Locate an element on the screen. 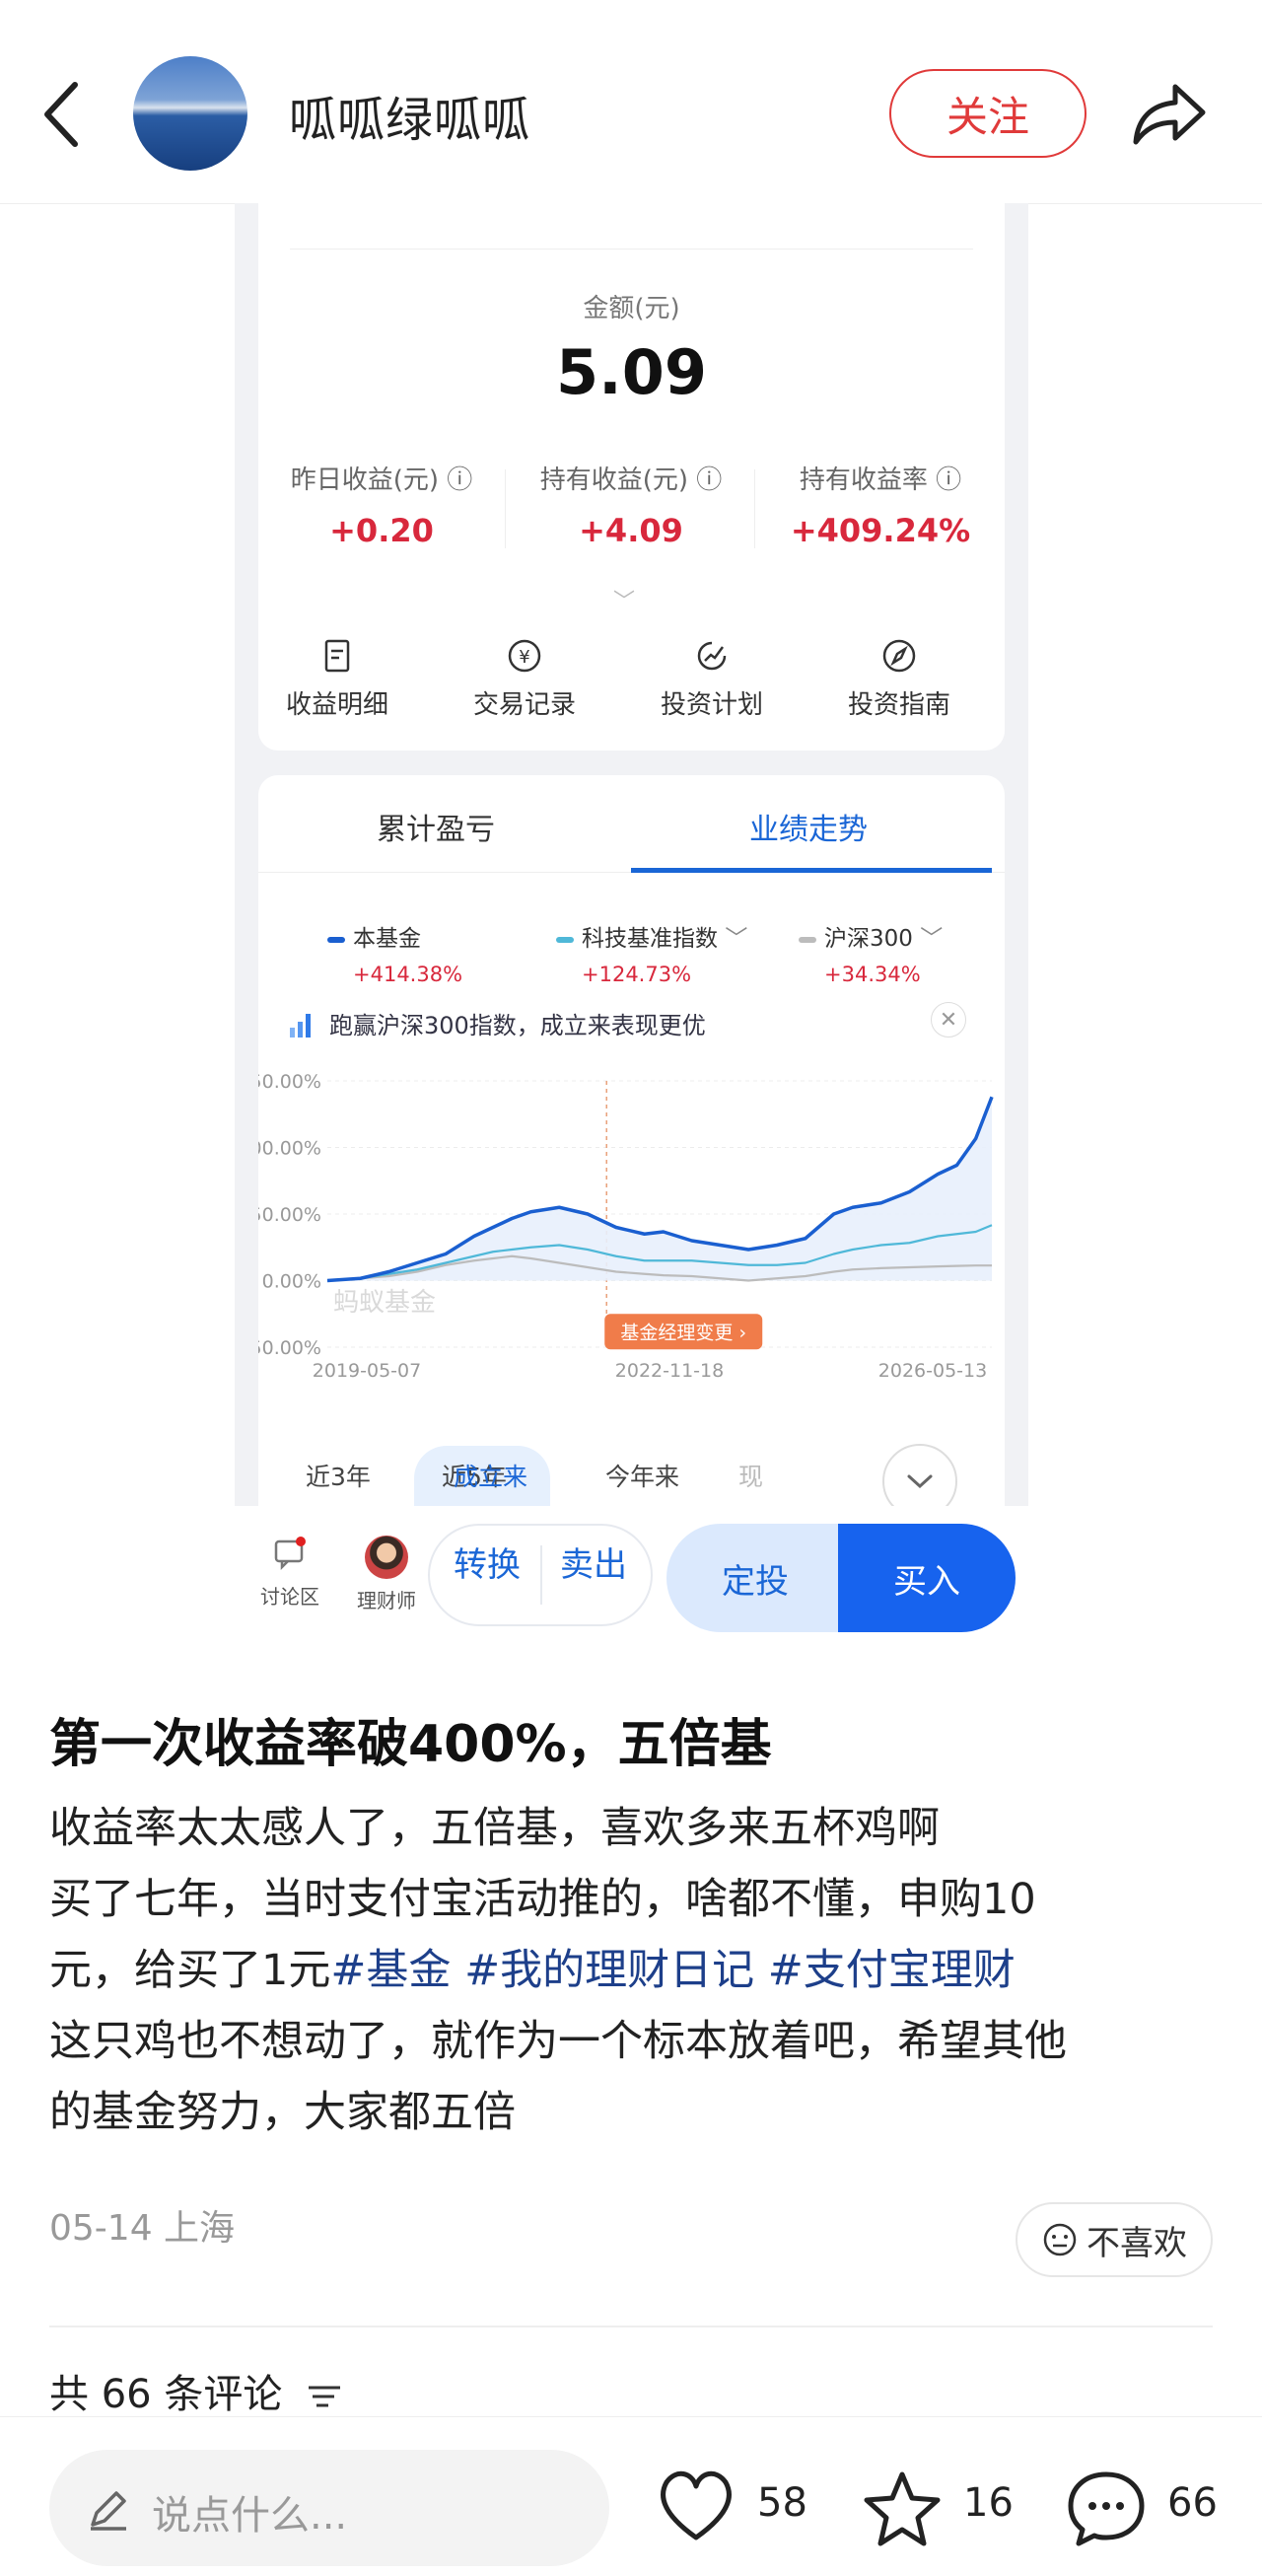 The height and width of the screenshot is (2576, 1262). metric-rate: 持有收益率 ⓘ +409.24% is located at coordinates (881, 504).